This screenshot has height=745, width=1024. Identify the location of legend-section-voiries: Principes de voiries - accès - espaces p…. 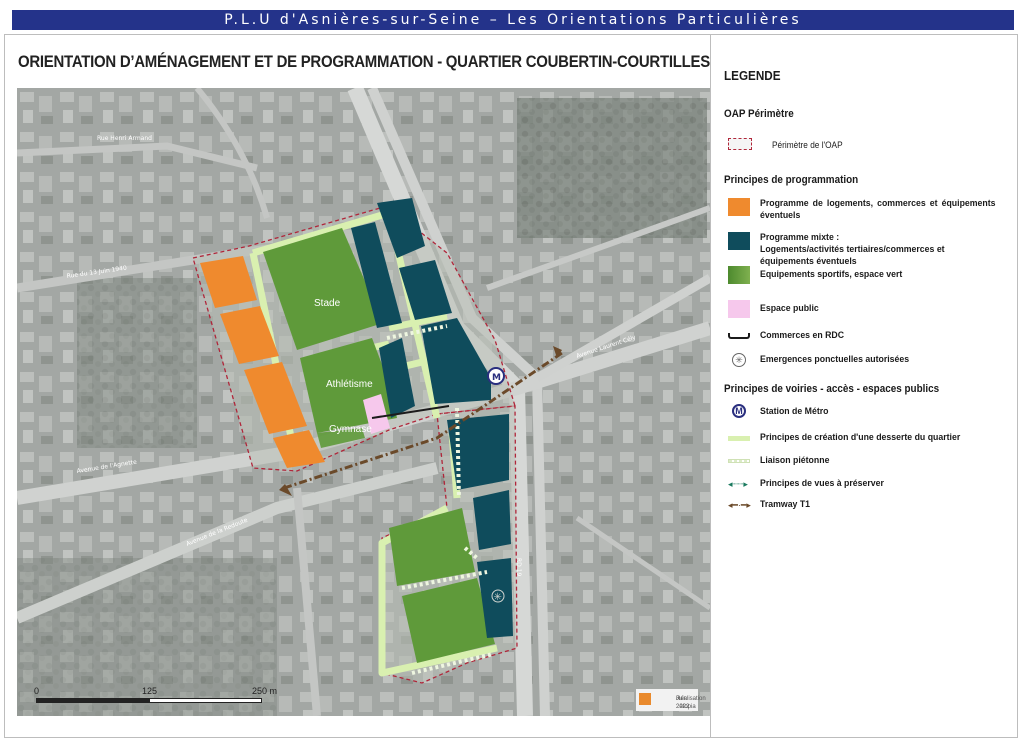
(832, 389).